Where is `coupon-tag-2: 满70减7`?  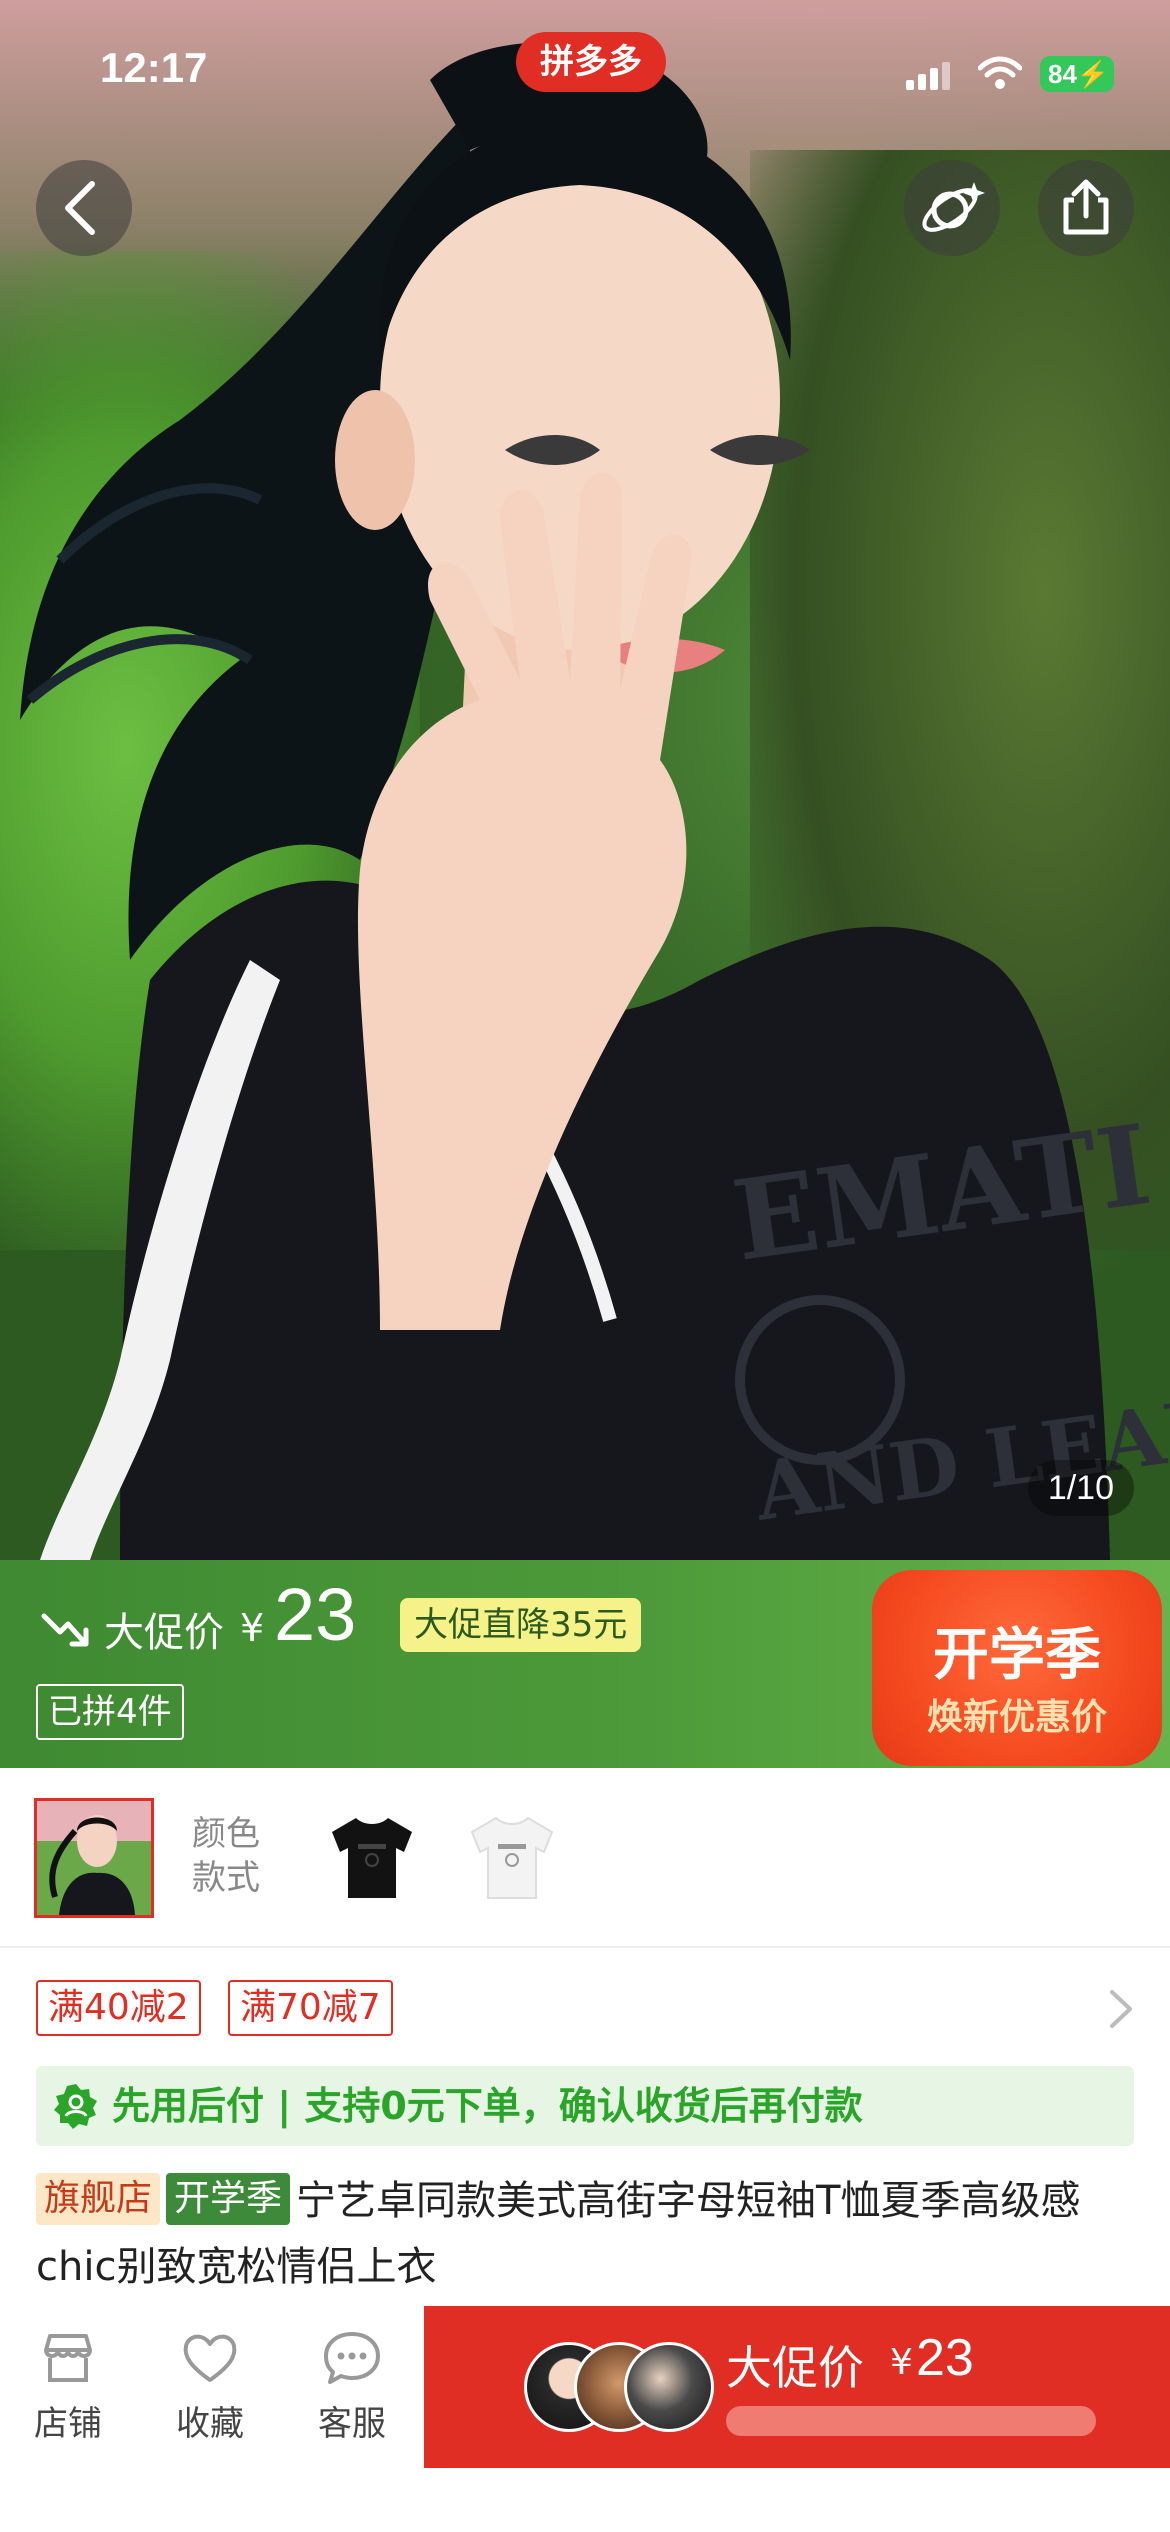 coupon-tag-2: 满70减7 is located at coordinates (310, 2008).